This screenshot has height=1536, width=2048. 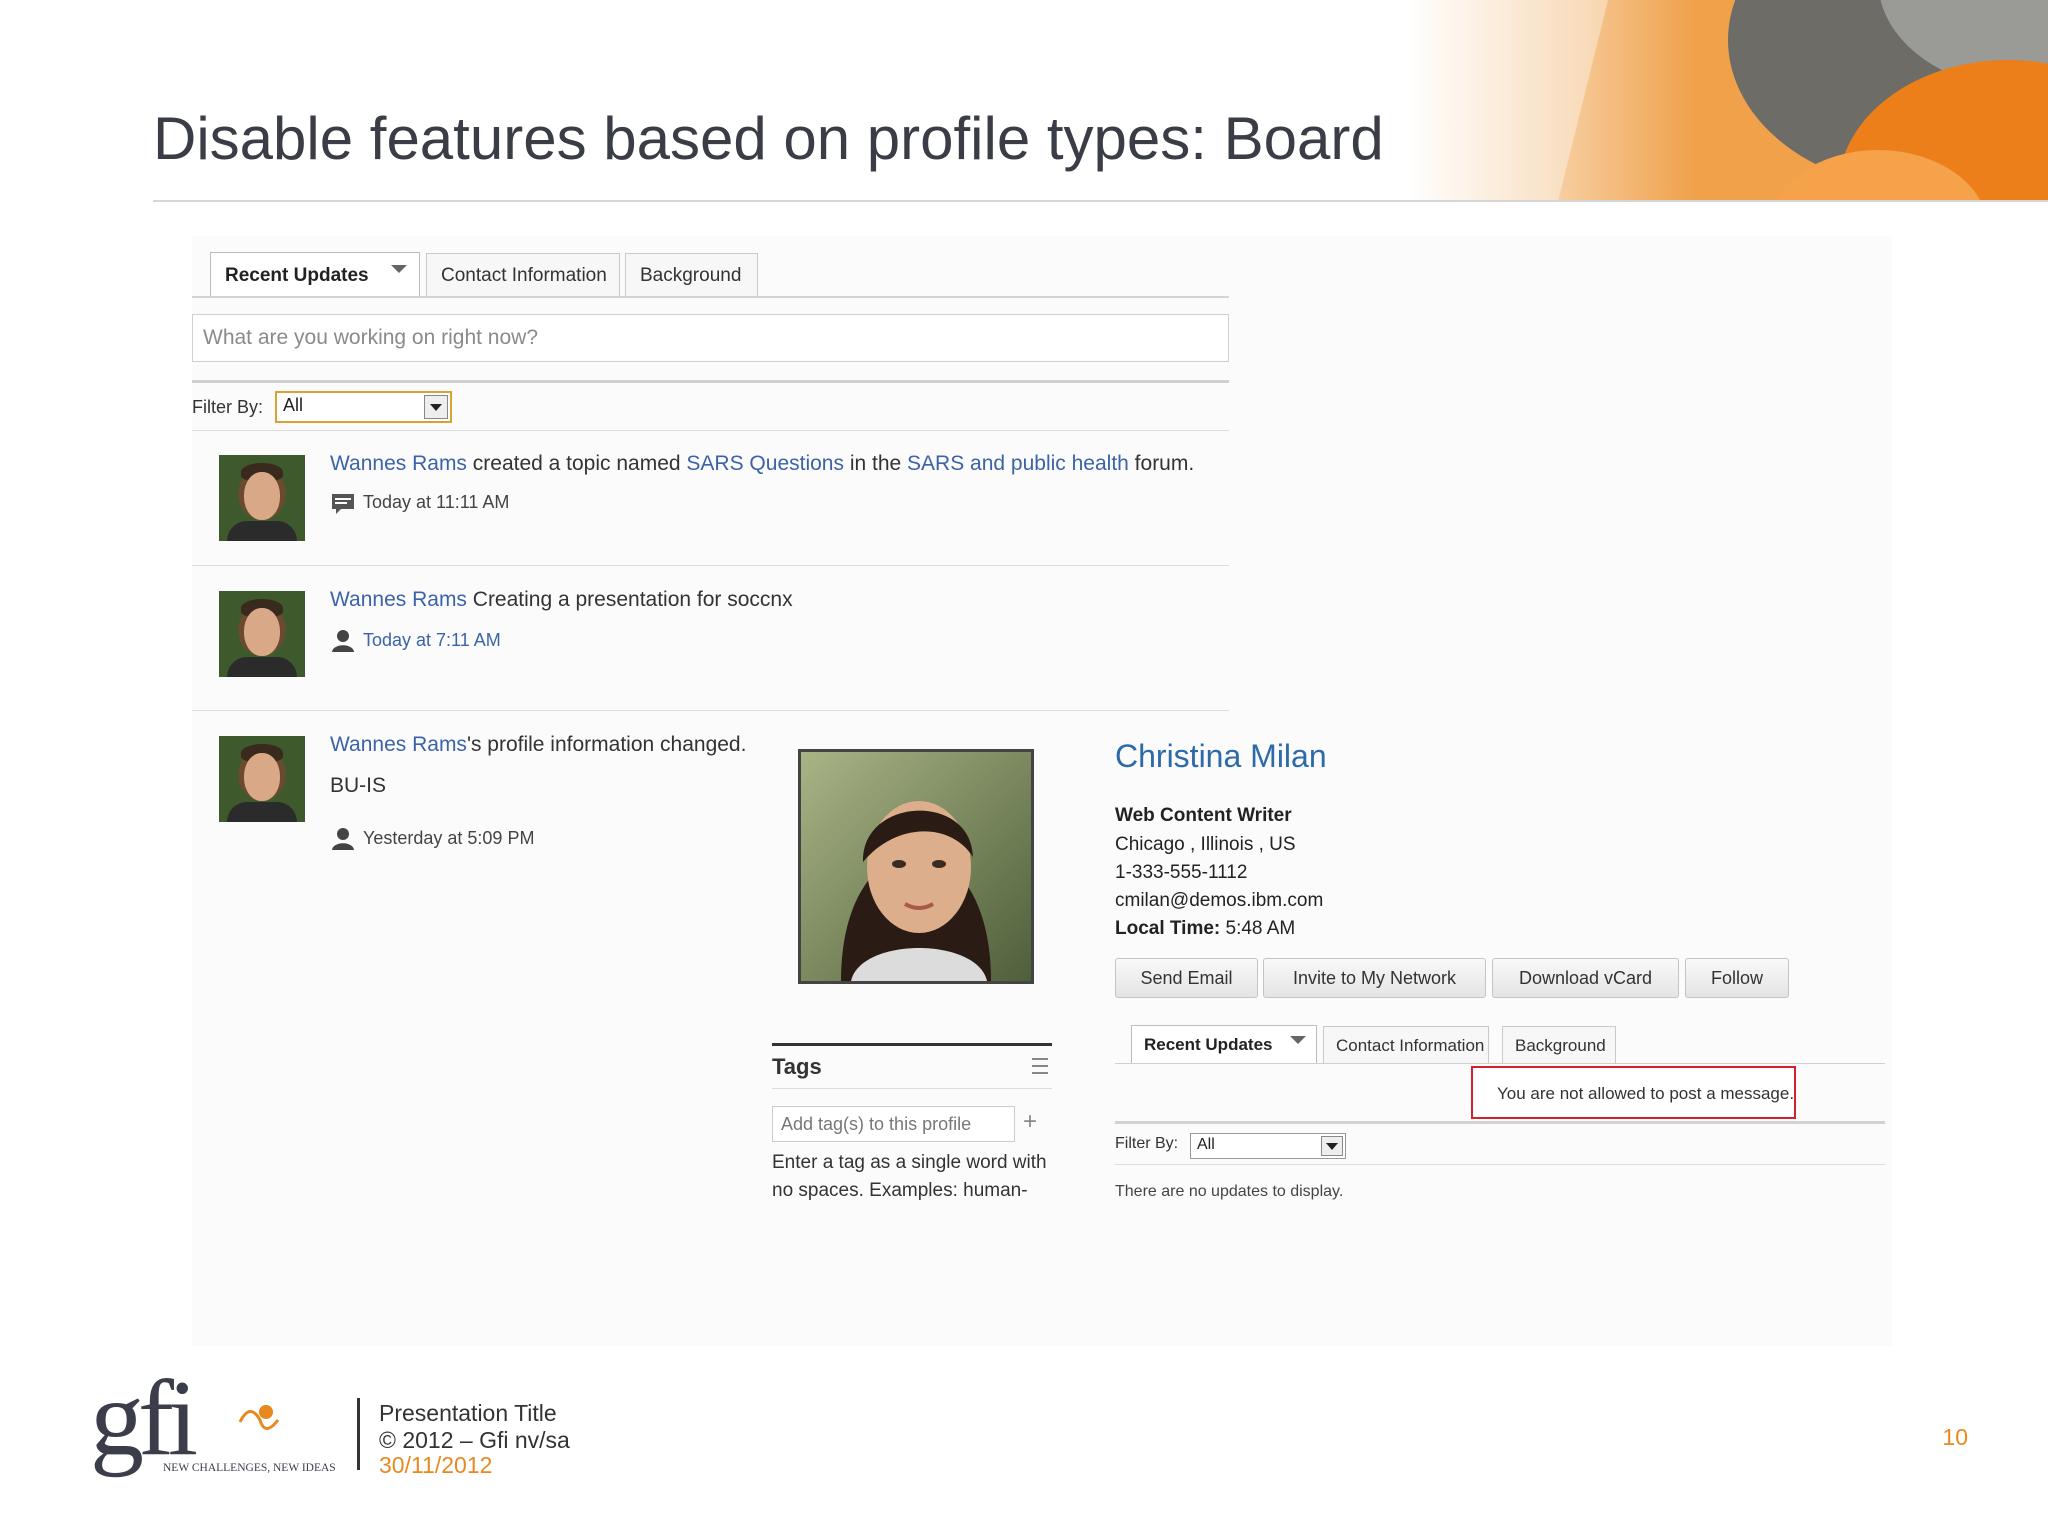 What do you see at coordinates (1374, 978) in the screenshot?
I see `invite-to-network-button: Invite to My Network` at bounding box center [1374, 978].